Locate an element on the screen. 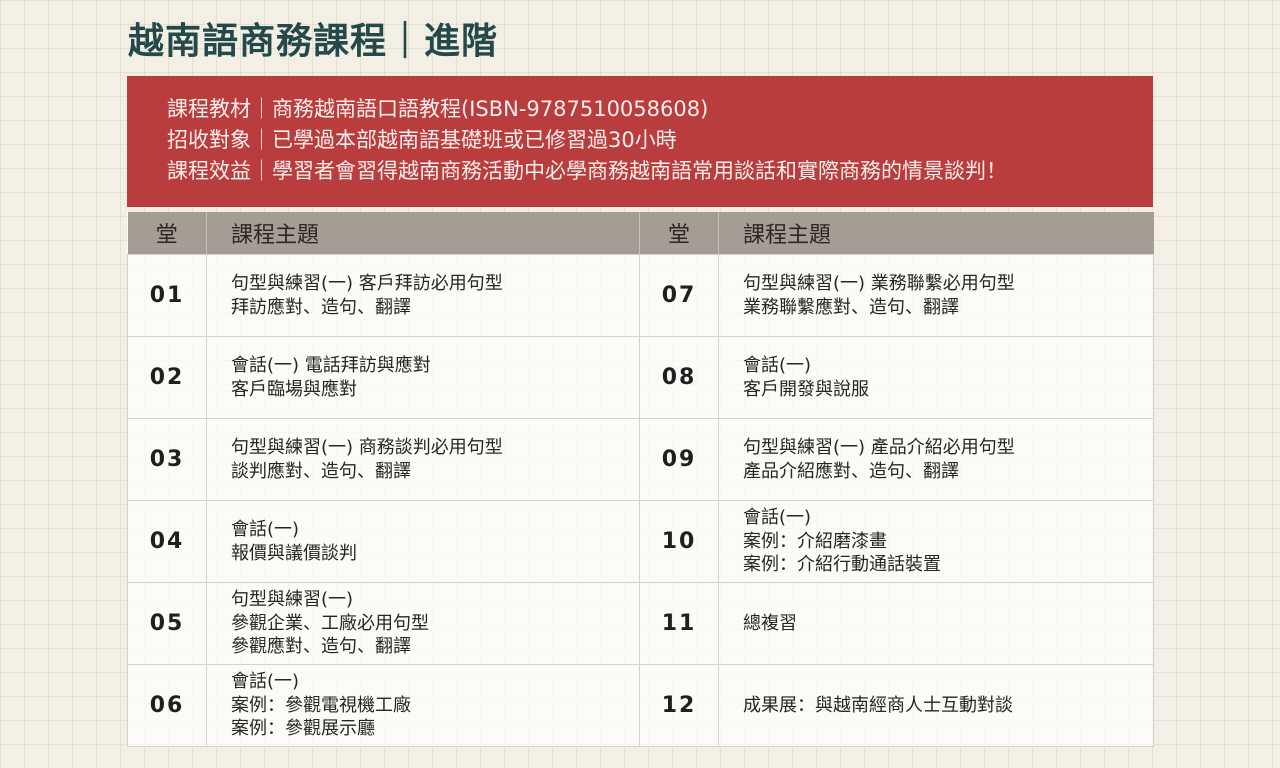 Image resolution: width=1280 pixels, height=768 pixels. lesson-topic-line: 參觀企業、工廠必用句型 is located at coordinates (330, 623).